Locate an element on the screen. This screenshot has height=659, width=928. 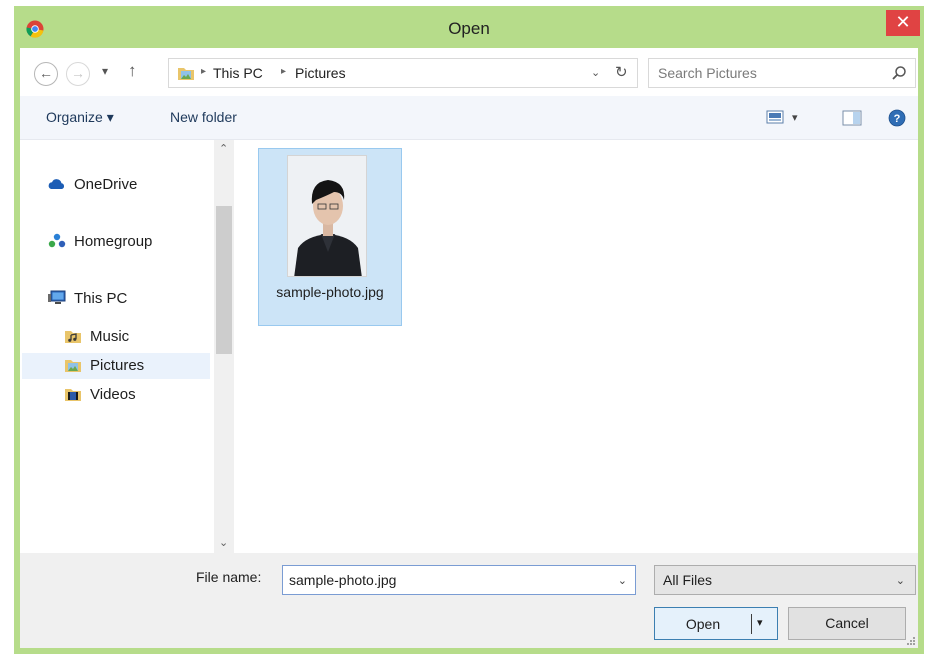
search-box: Search Pictures is located at coordinates (782, 73).